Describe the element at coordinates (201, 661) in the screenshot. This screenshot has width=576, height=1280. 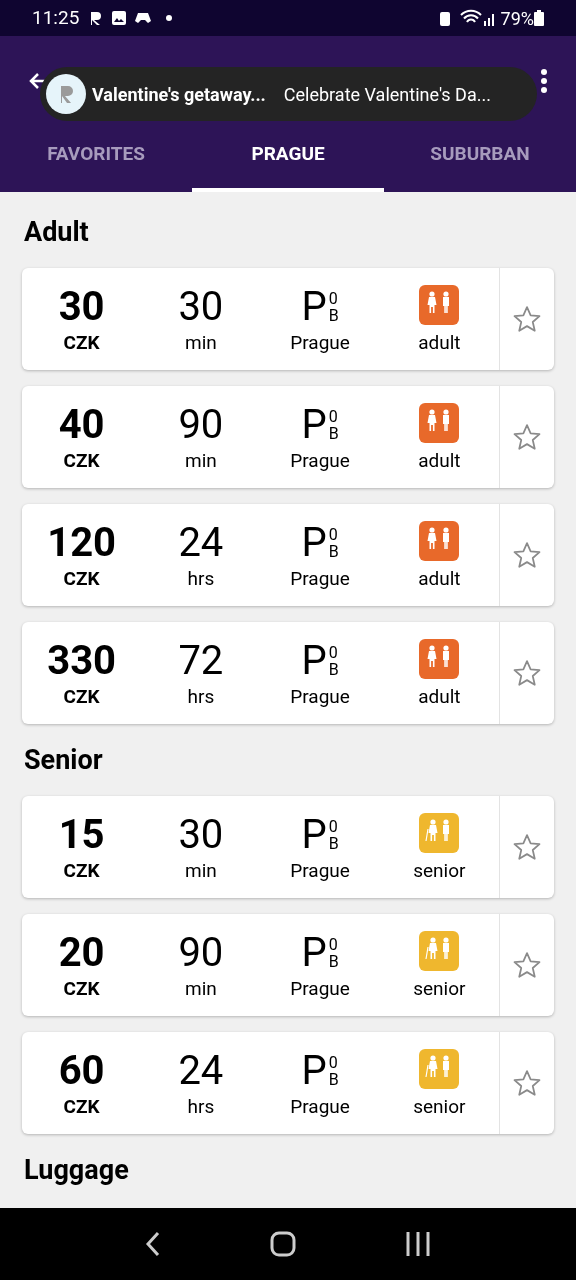
I see `duration: 72` at that location.